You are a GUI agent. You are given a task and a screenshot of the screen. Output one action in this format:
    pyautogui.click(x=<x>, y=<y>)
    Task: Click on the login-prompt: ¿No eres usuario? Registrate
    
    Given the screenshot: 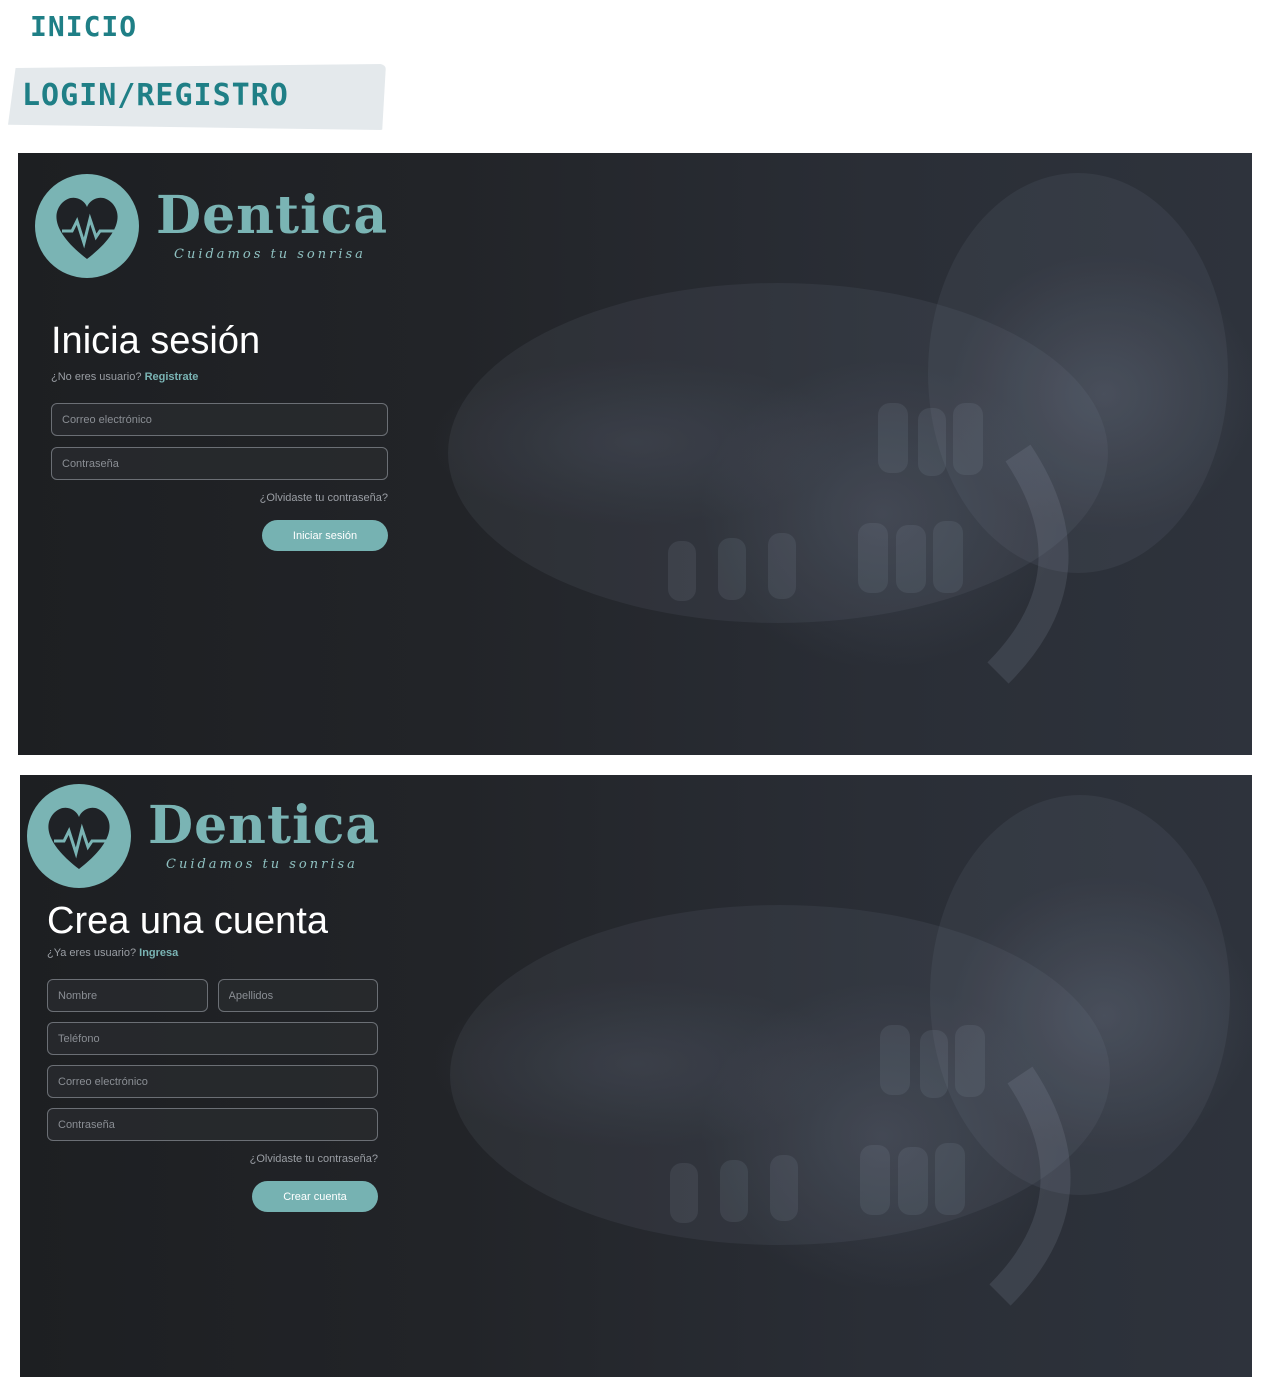 What is the action you would take?
    pyautogui.click(x=219, y=377)
    